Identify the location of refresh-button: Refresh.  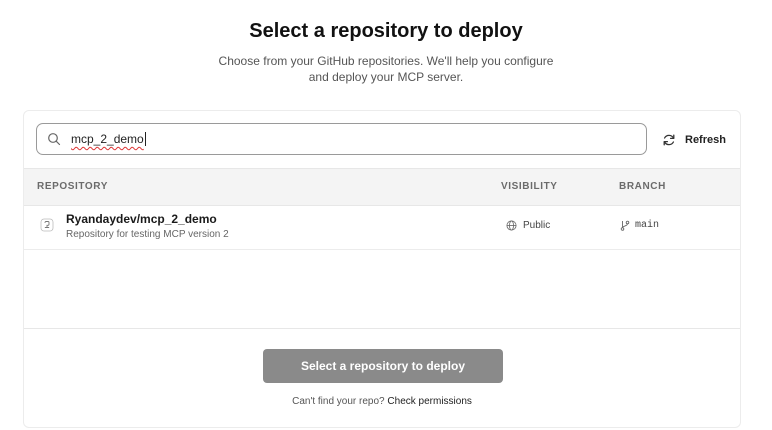
(694, 140).